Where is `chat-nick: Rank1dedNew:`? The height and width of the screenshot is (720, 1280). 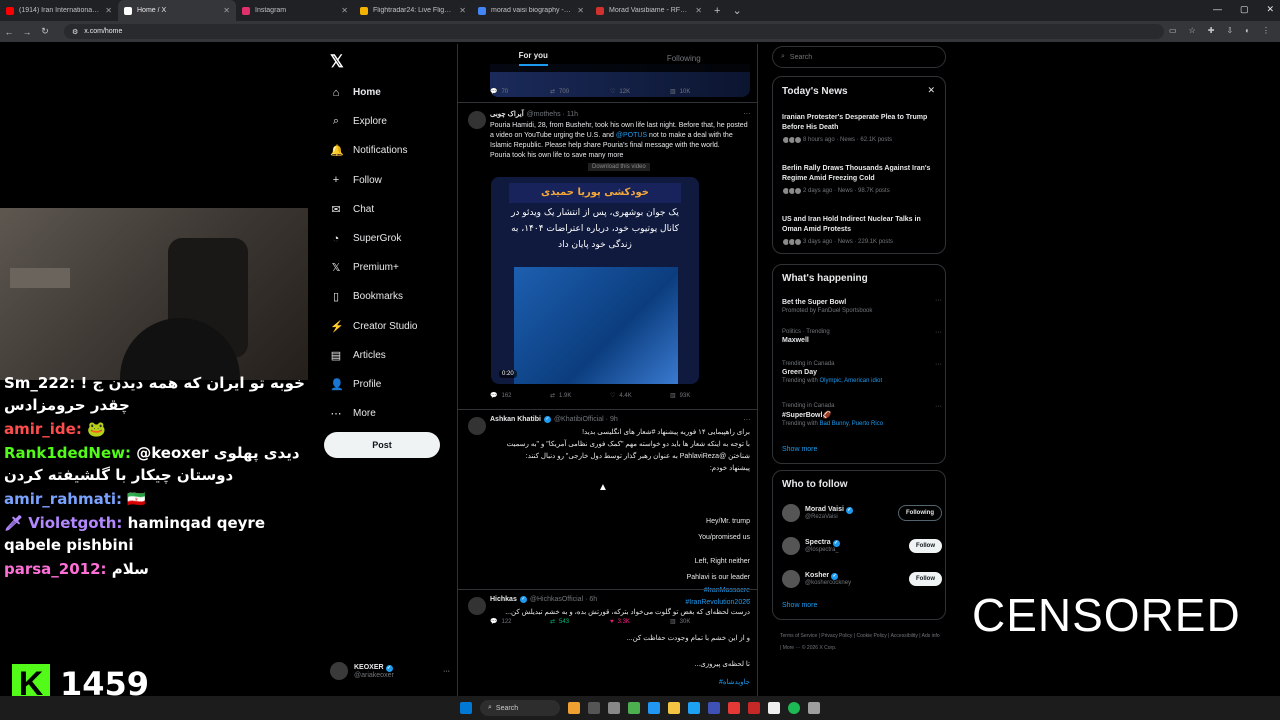
chat-nick: Rank1dedNew: is located at coordinates (67, 453).